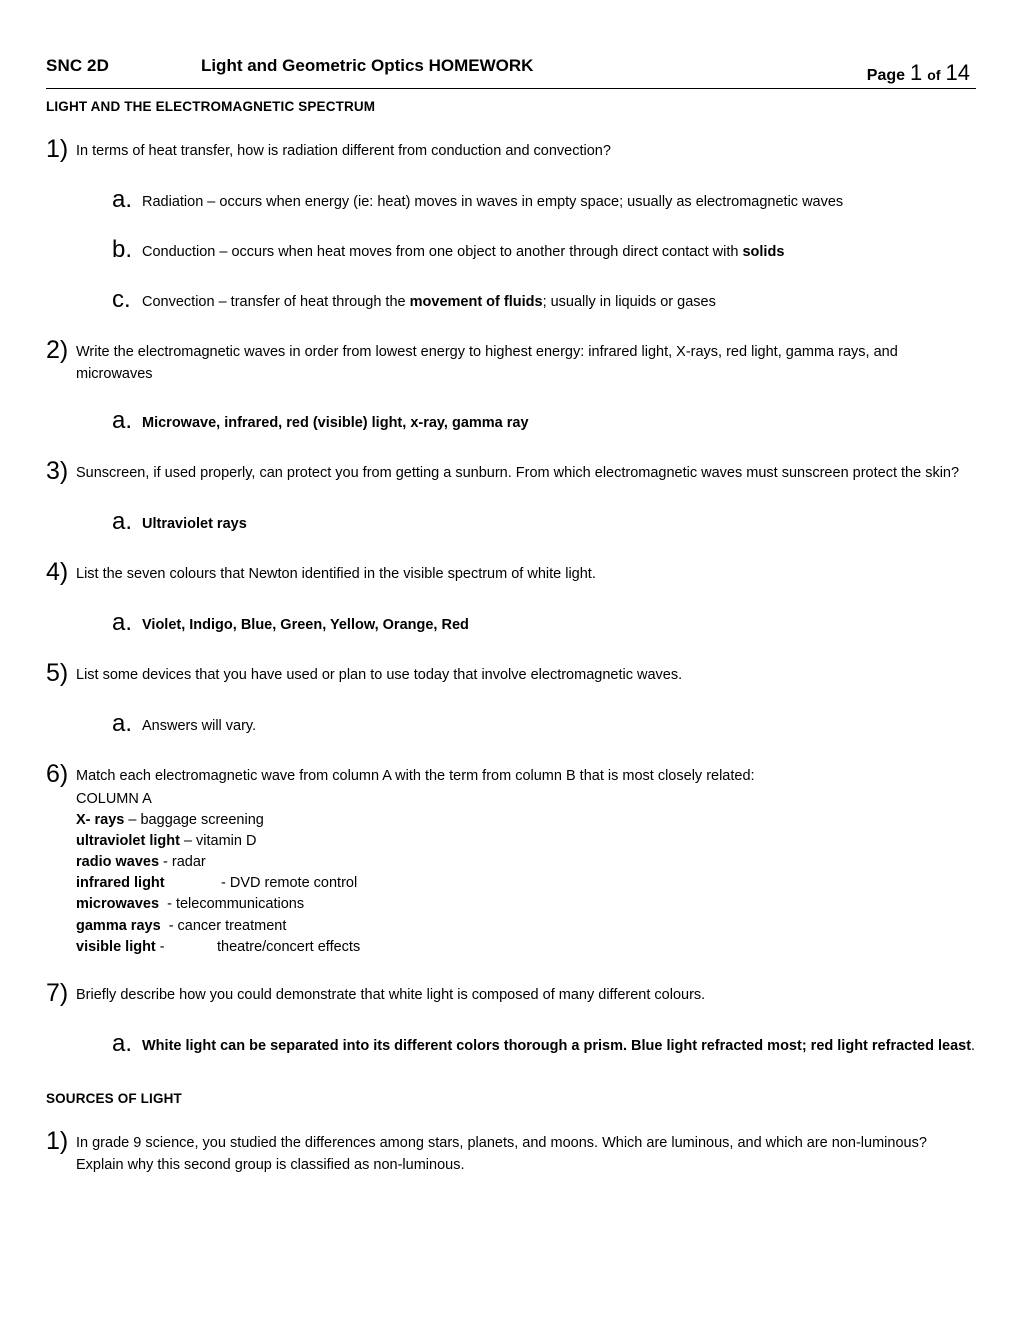 The width and height of the screenshot is (1020, 1320). I want to click on section-heading-sources: SOURCES OF LIGHT, so click(114, 1098).